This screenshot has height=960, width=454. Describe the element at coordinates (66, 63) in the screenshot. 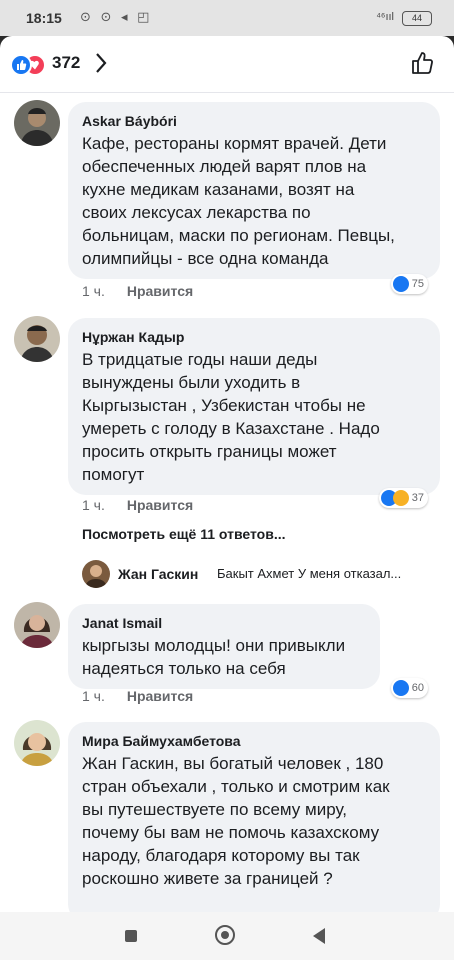

I see `reaction-count: 372` at that location.